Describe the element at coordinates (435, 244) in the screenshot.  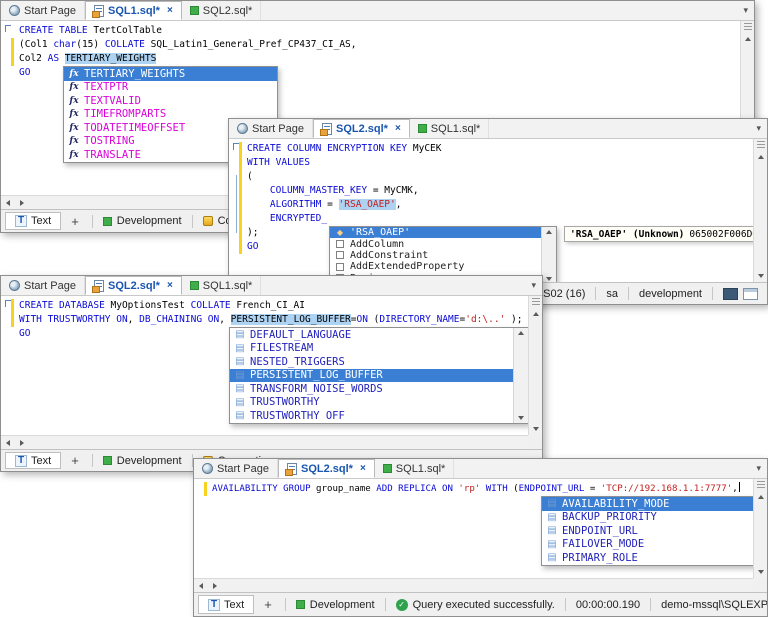
I see `completion-item: AddColumn` at that location.